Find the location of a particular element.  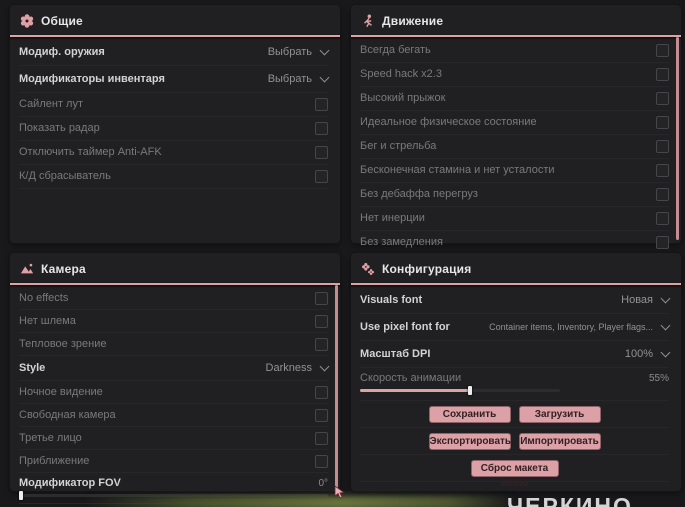

style-dropdown: Darkness is located at coordinates (297, 367).